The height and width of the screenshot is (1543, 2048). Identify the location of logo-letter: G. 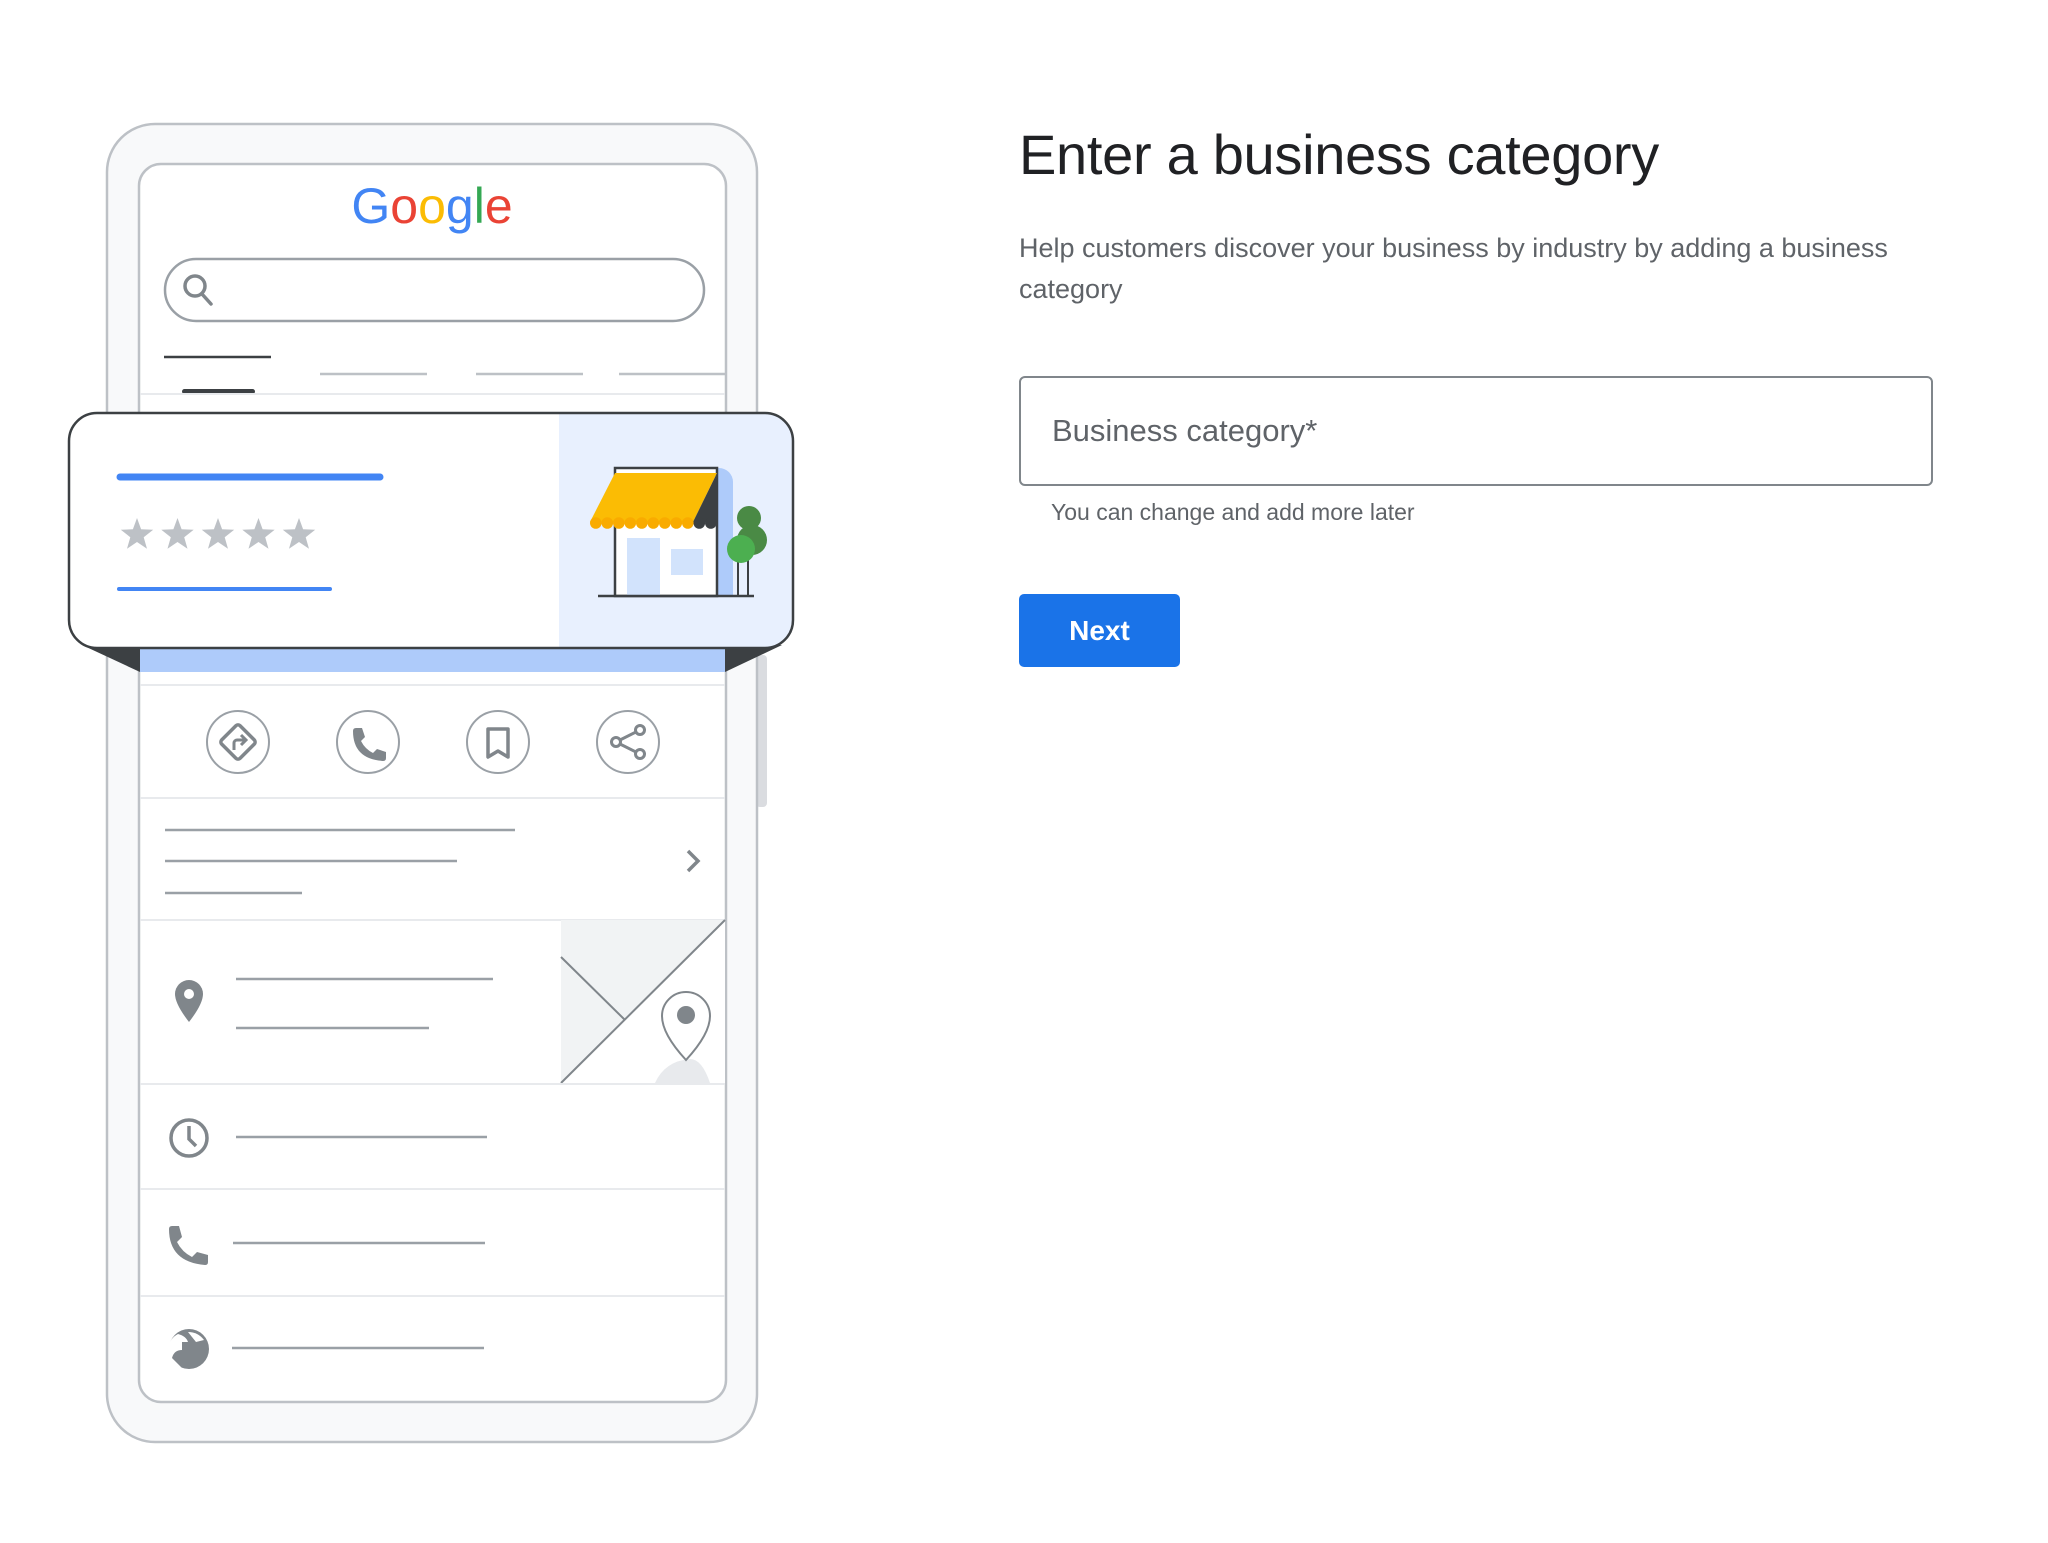
(370, 206).